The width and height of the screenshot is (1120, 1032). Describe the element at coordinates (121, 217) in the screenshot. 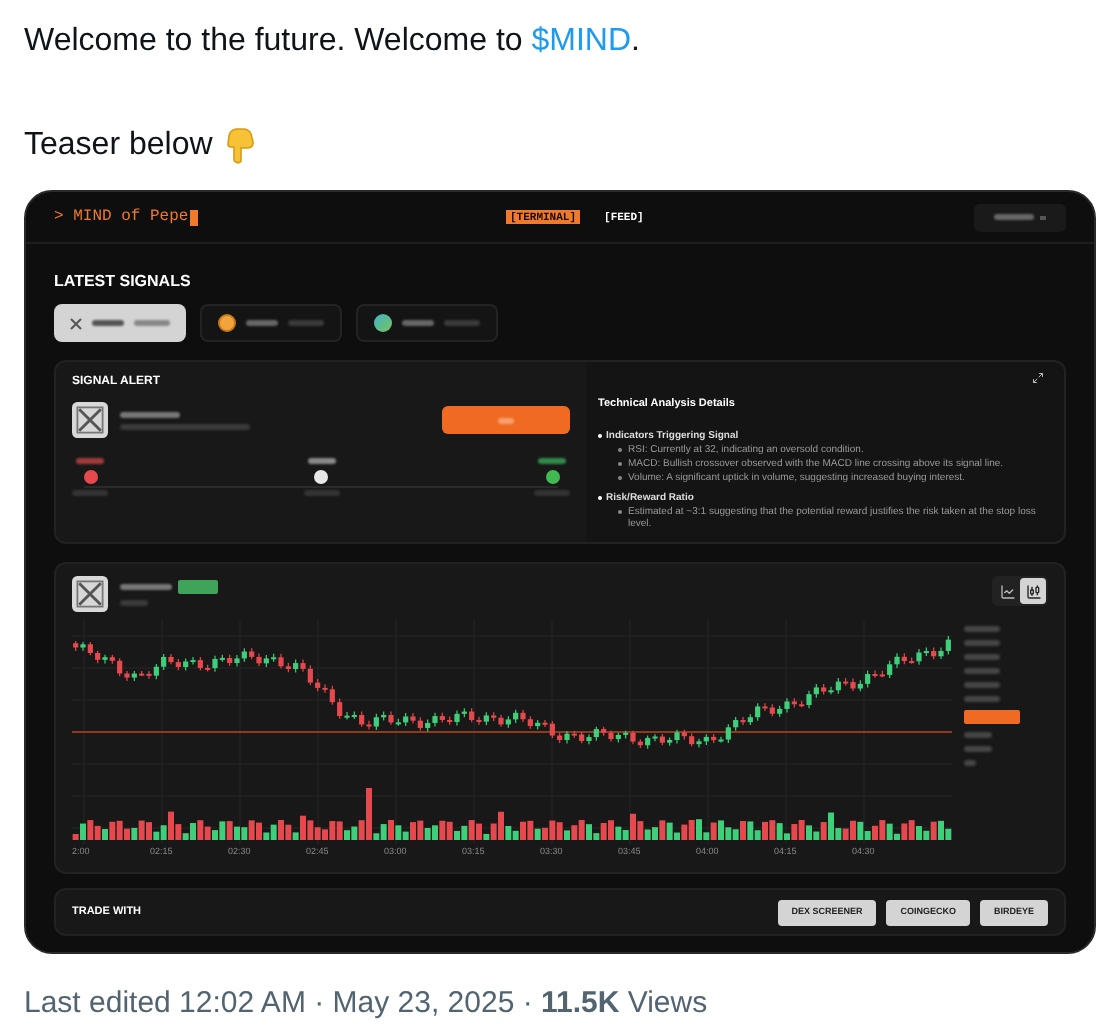

I see `brand-logo: > MIND of Pepe` at that location.